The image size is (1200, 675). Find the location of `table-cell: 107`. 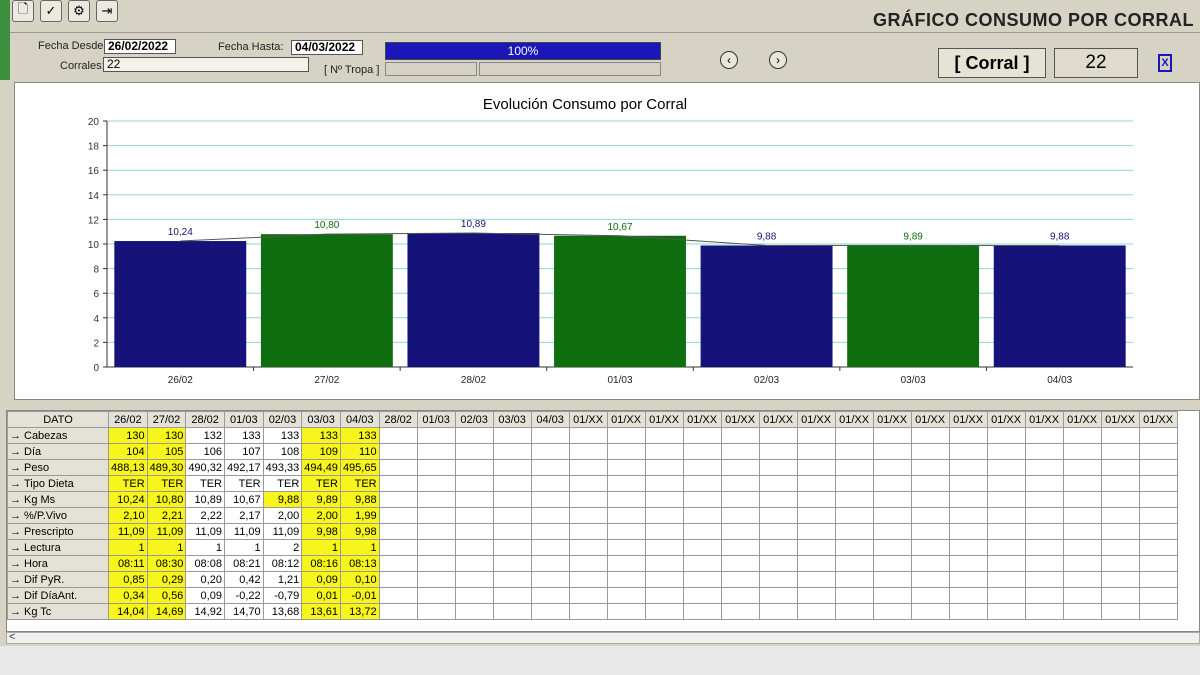

table-cell: 107 is located at coordinates (243, 451).